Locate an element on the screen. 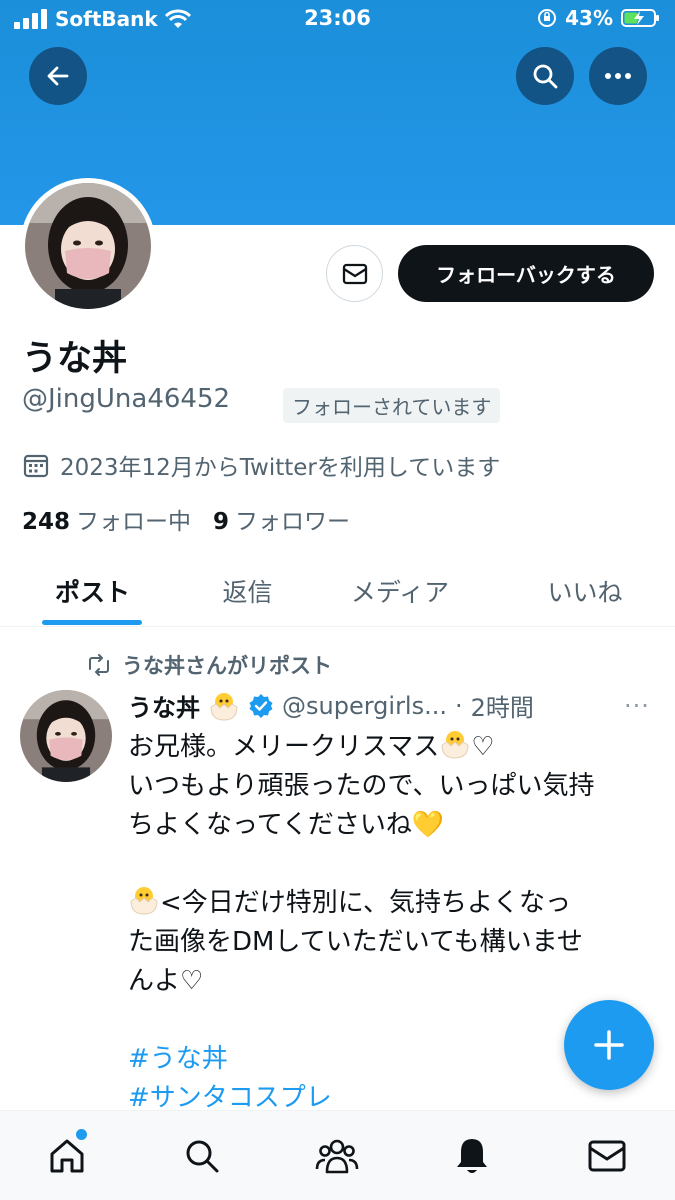 The image size is (675, 1200). followers-label: フォロワー is located at coordinates (293, 522).